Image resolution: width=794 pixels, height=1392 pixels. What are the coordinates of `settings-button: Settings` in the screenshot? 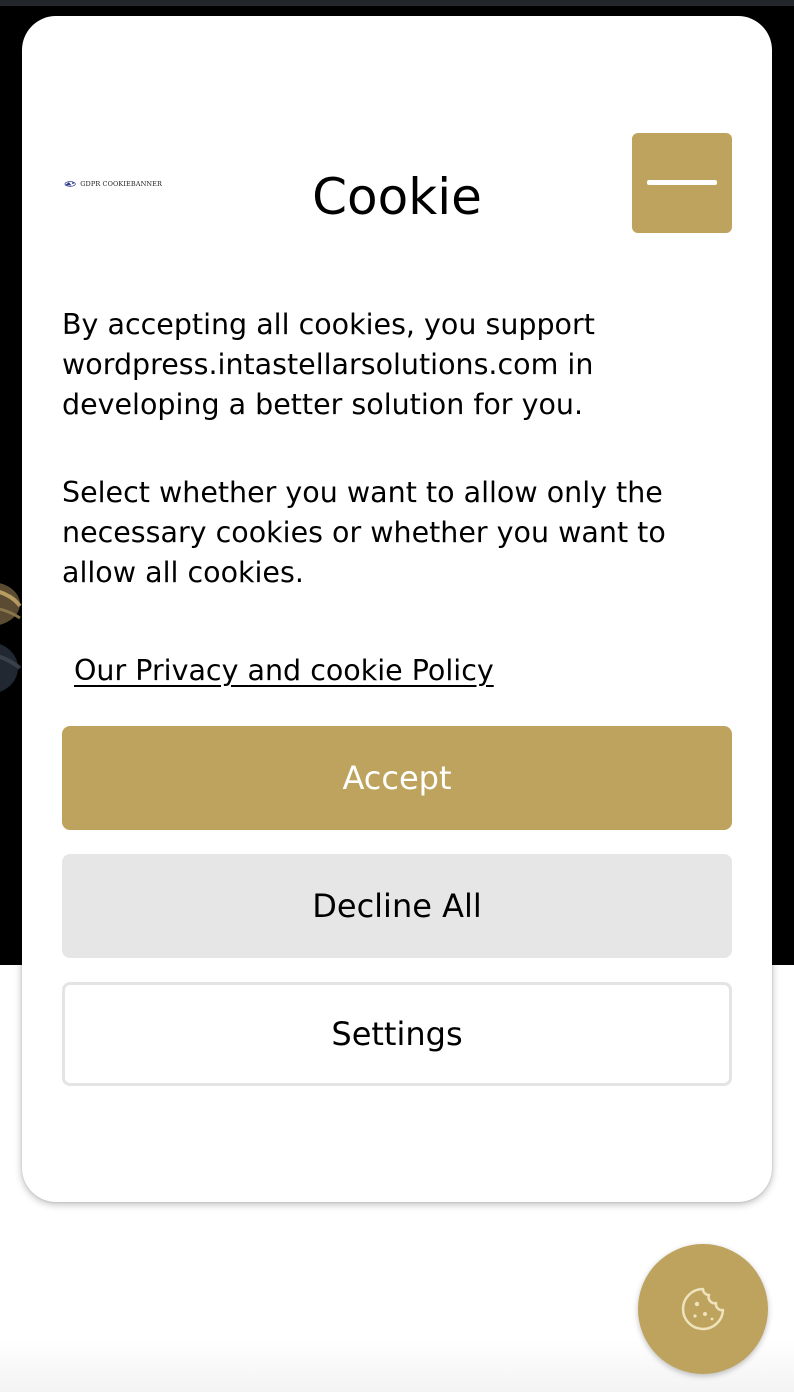 It's located at (397, 1034).